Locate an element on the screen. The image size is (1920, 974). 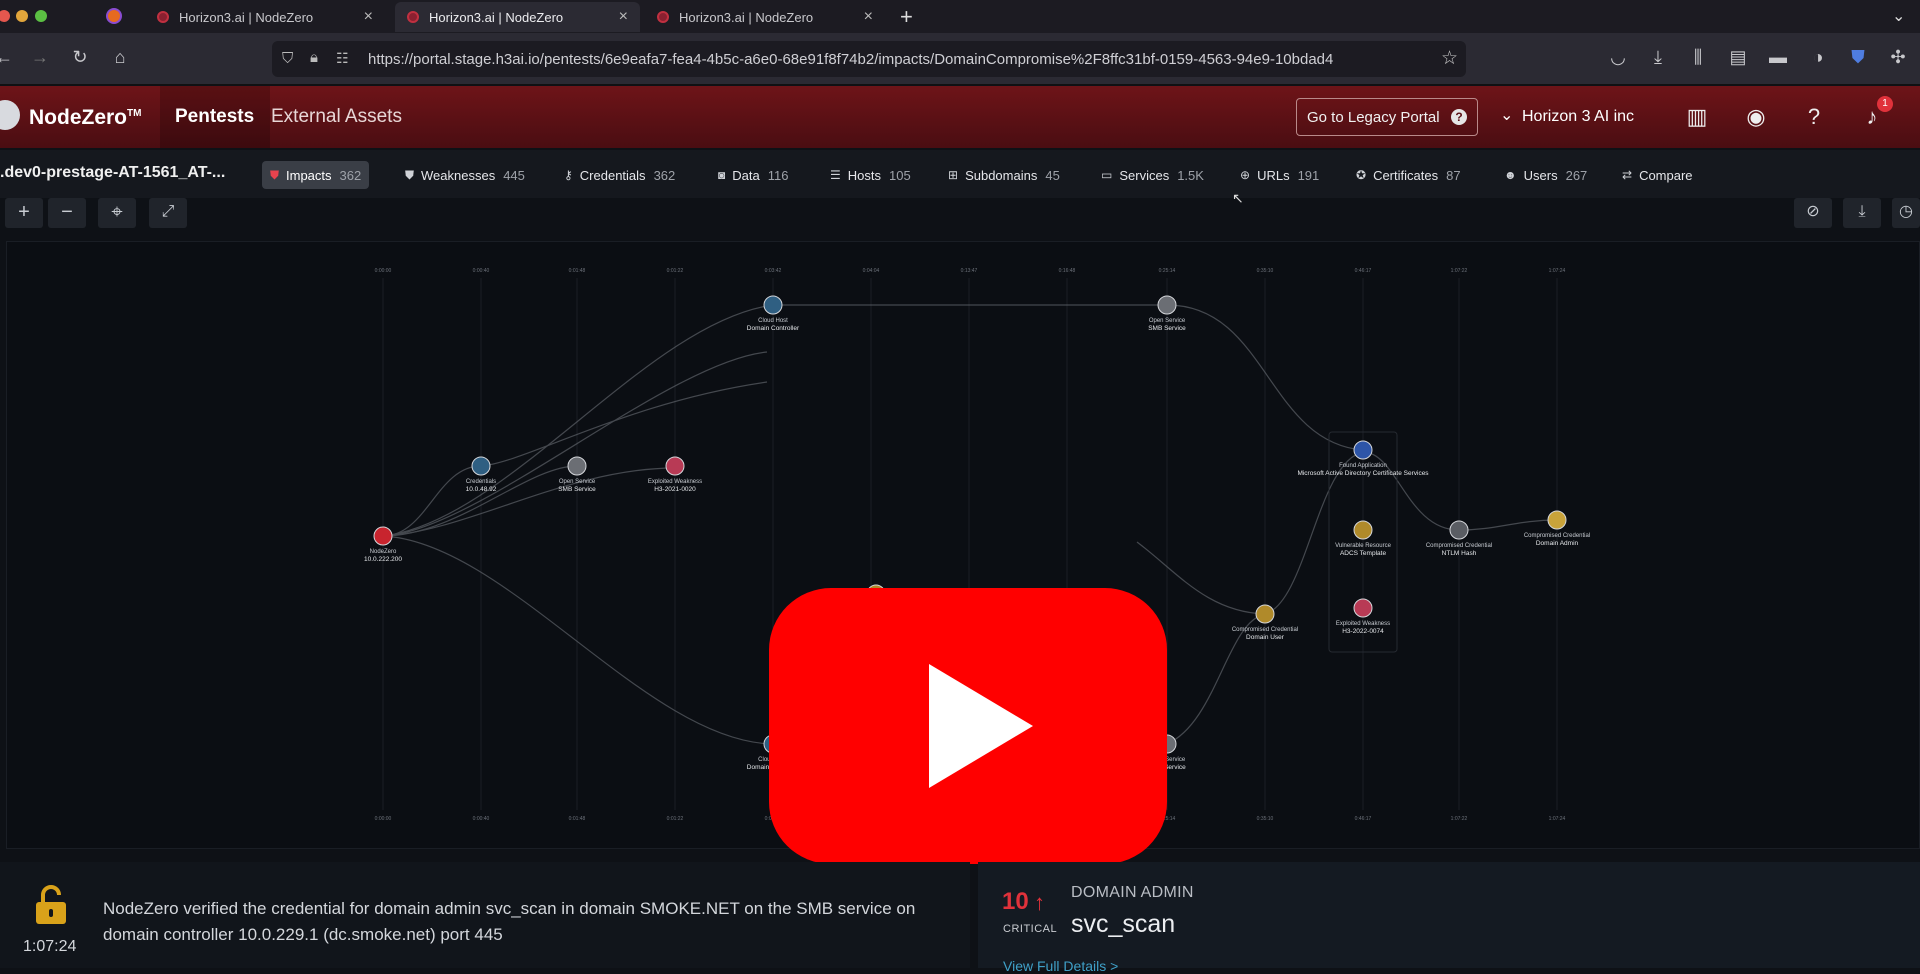
brand-name: NodeZeroTM is located at coordinates (85, 118).